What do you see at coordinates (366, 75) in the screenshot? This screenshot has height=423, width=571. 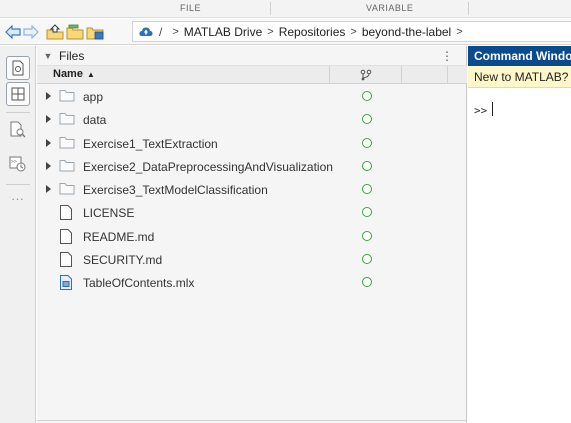 I see `source-control-icon` at bounding box center [366, 75].